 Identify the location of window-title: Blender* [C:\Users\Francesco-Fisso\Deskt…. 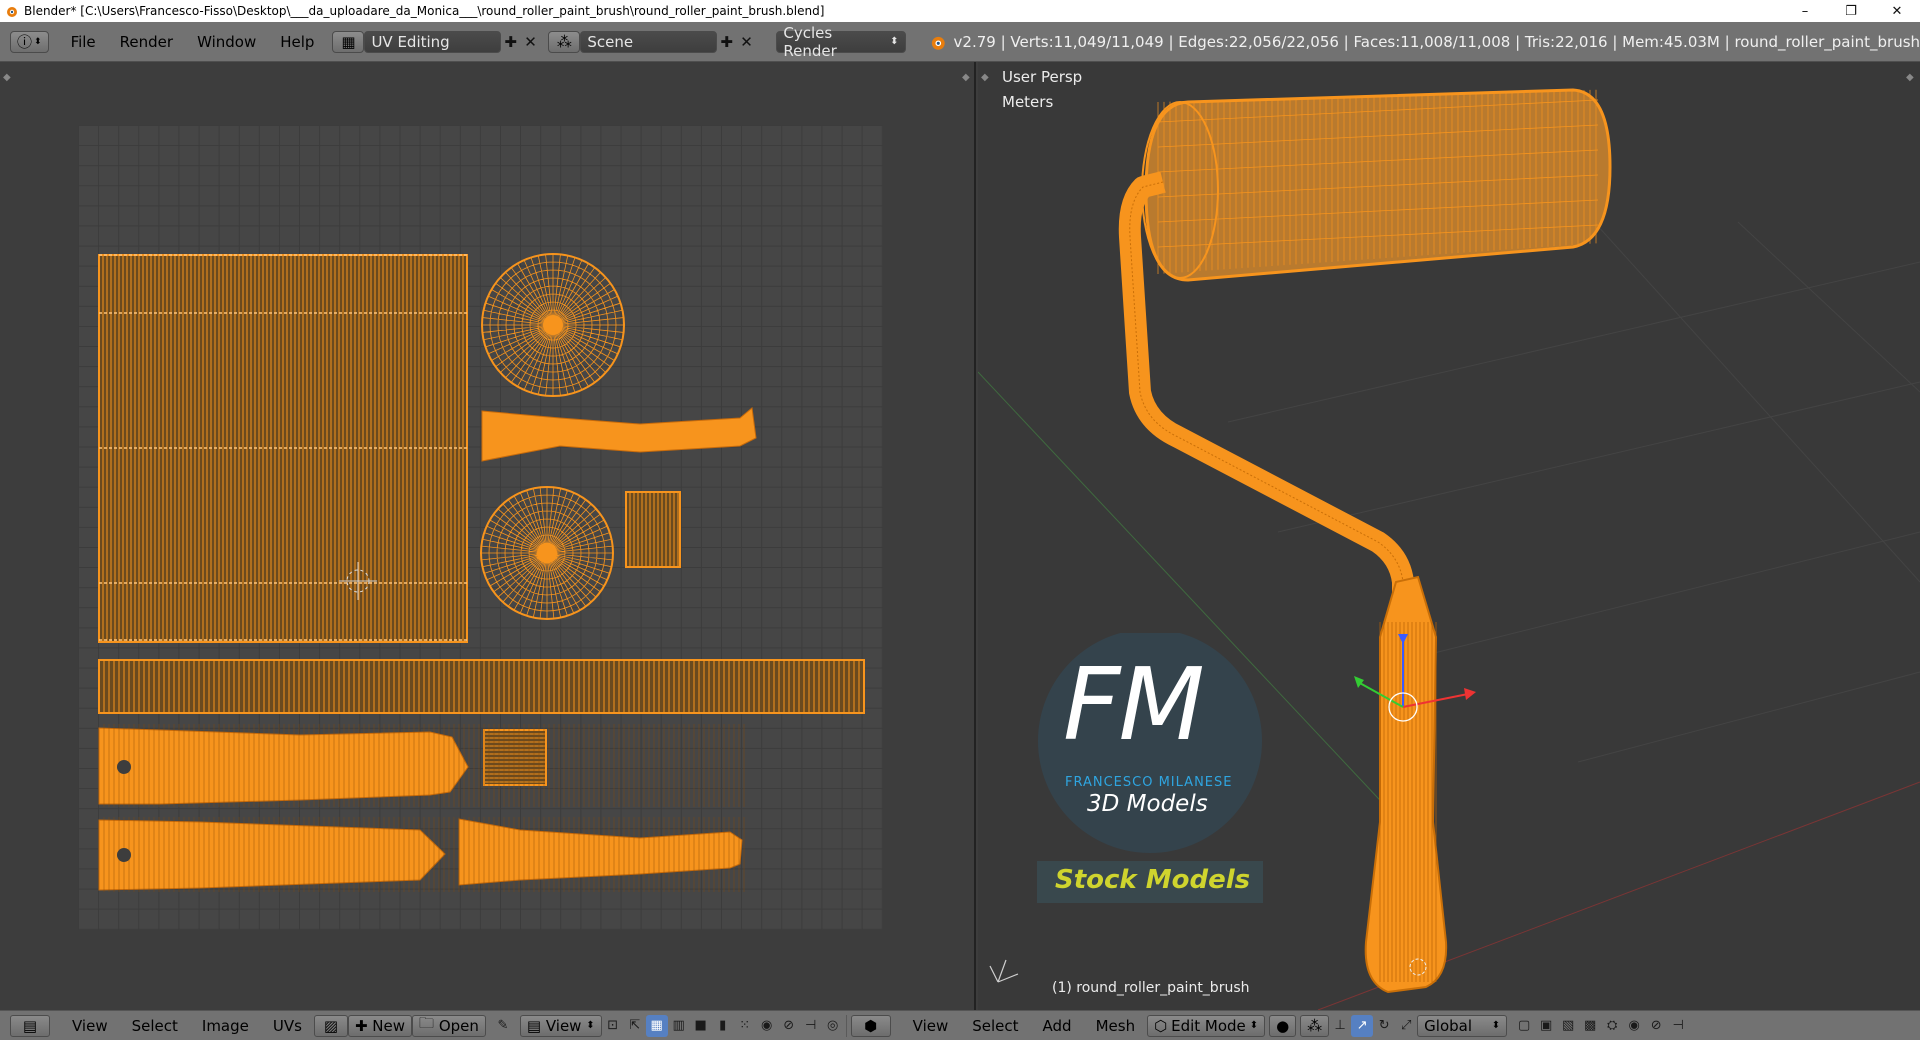
(424, 11).